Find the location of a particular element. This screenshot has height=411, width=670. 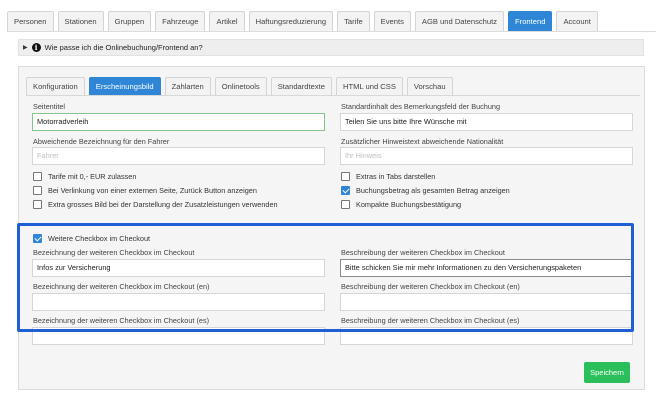

tab-personen: Personen is located at coordinates (30, 21).